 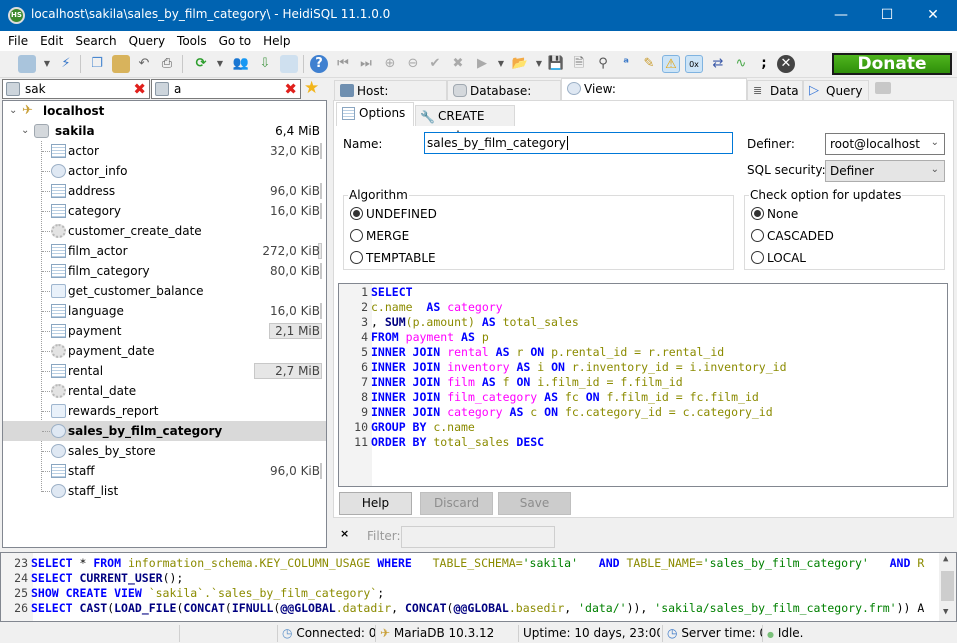 What do you see at coordinates (95, 41) in the screenshot?
I see `menu-search: Search` at bounding box center [95, 41].